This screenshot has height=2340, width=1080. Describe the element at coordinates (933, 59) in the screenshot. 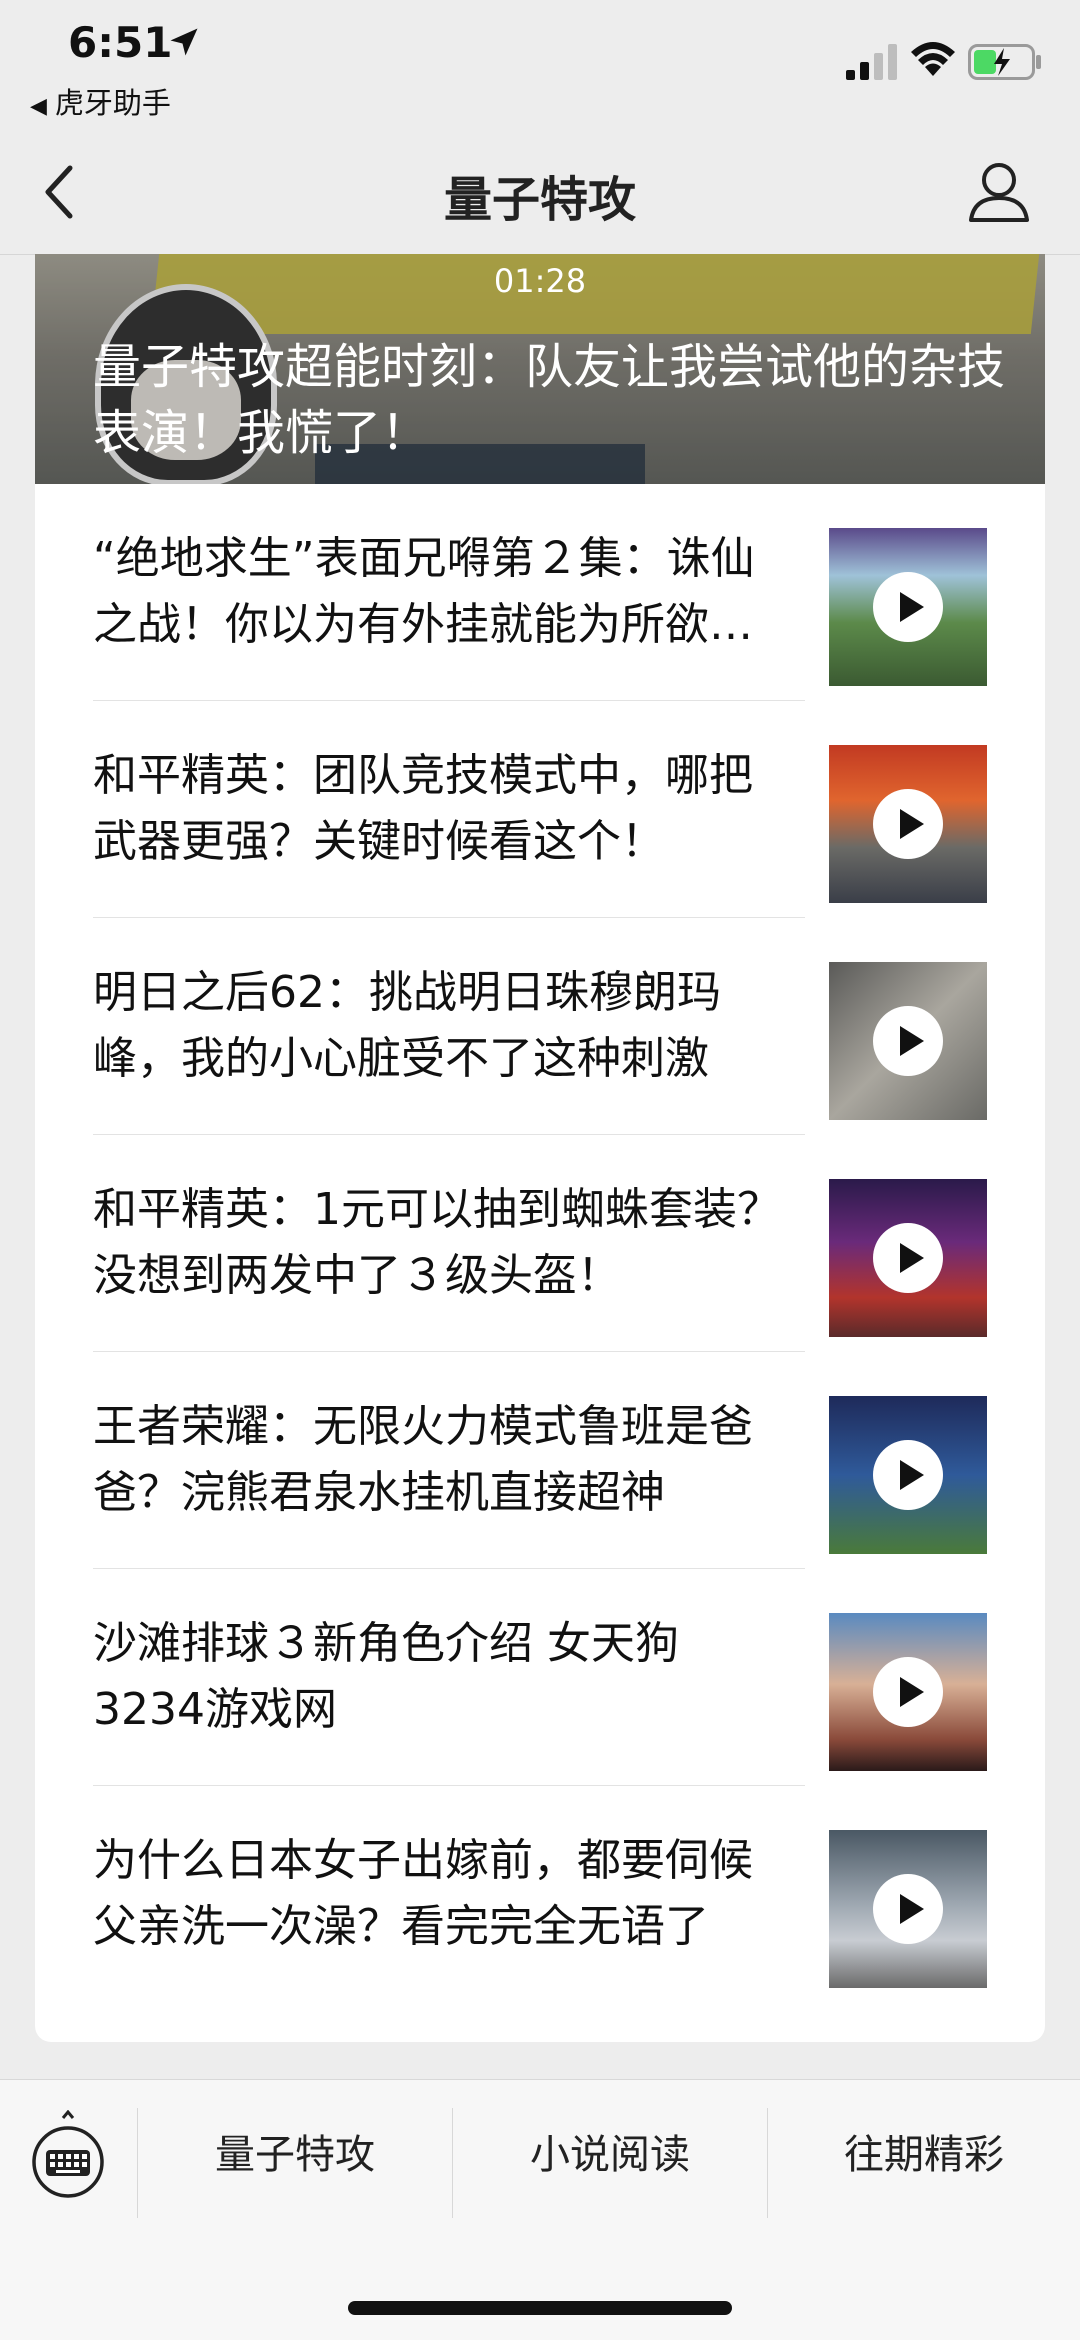

I see `wifi-icon` at that location.